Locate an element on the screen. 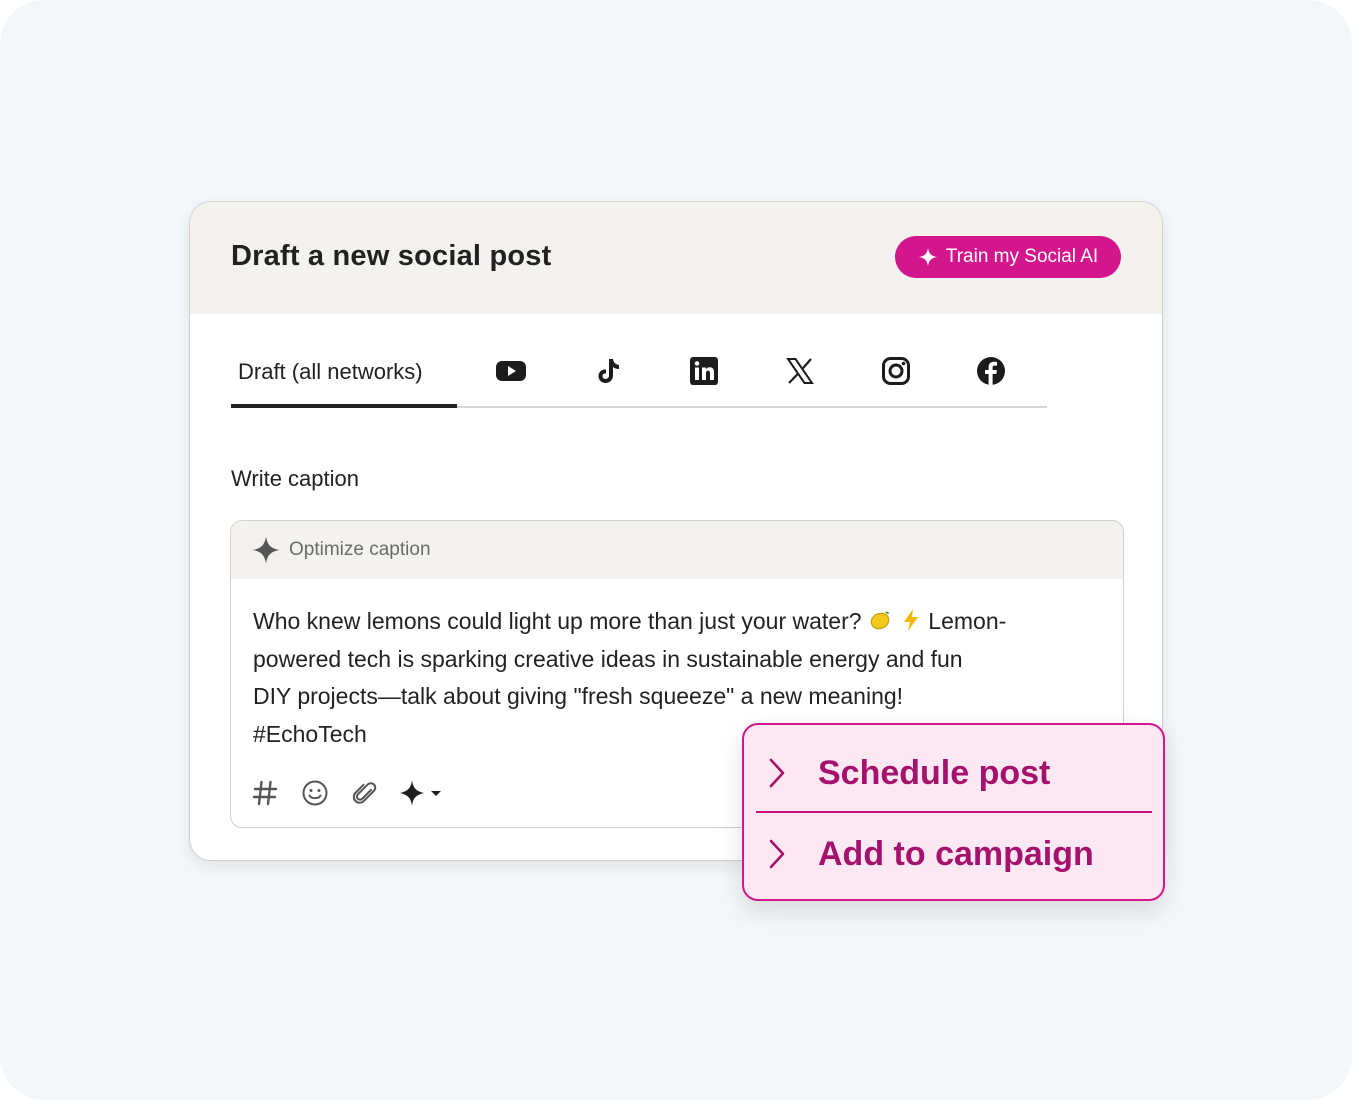 This screenshot has height=1100, width=1352. write-caption-label: Write caption is located at coordinates (295, 478).